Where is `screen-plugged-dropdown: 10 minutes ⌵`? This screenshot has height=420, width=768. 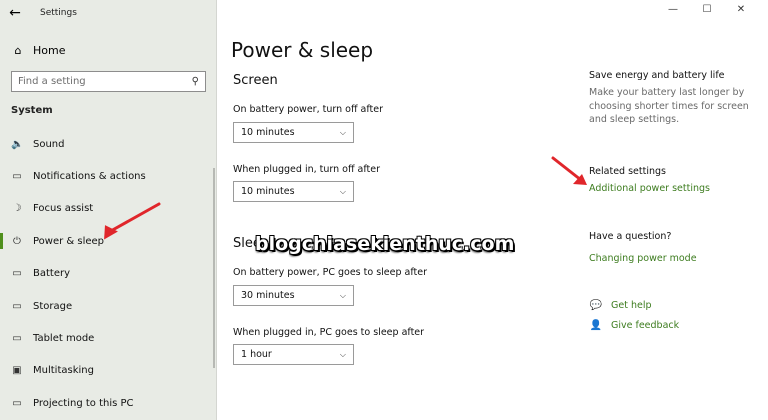 screen-plugged-dropdown: 10 minutes ⌵ is located at coordinates (293, 191).